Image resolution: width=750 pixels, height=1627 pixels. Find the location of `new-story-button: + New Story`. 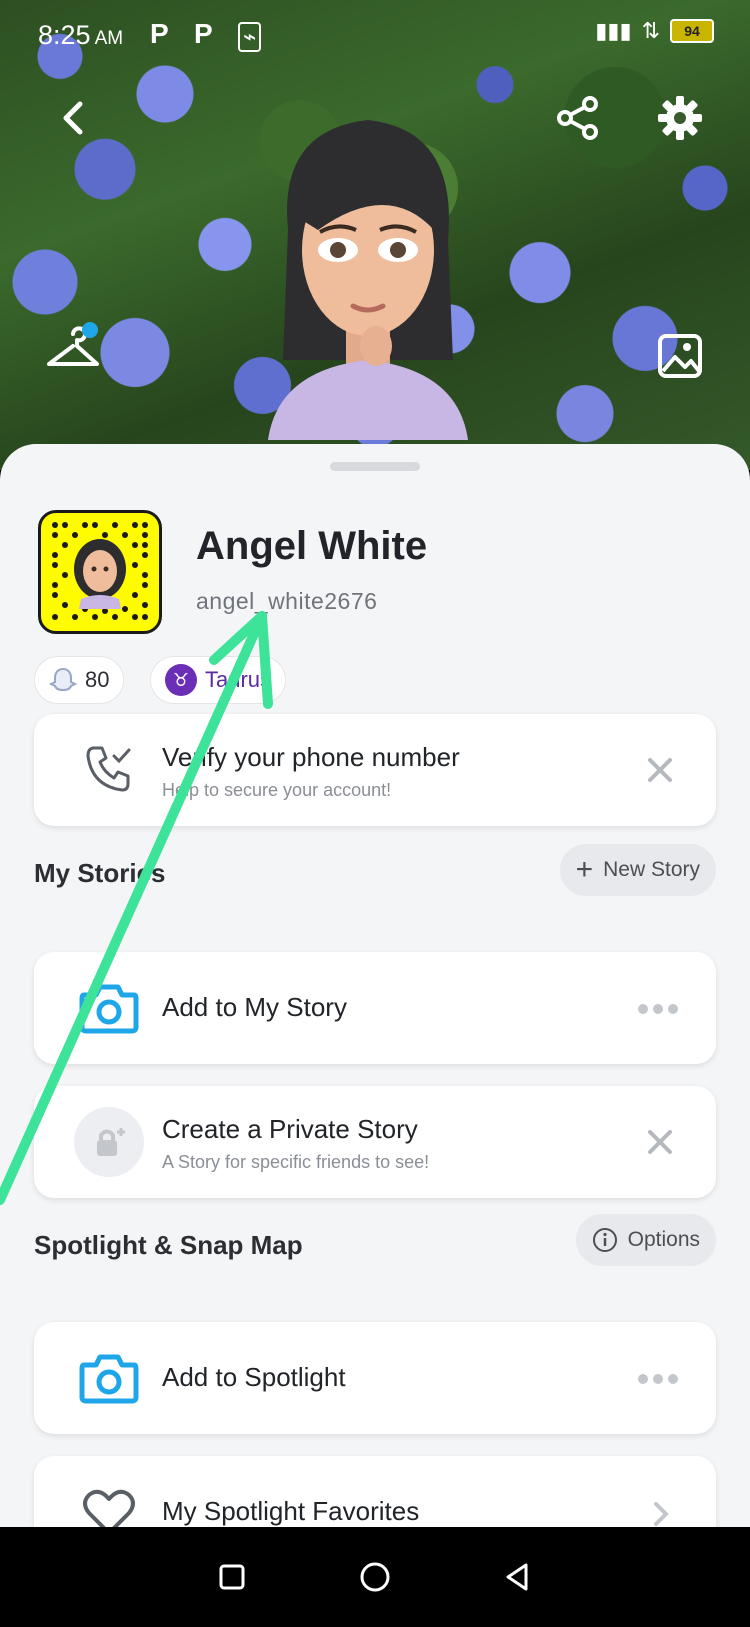

new-story-button: + New Story is located at coordinates (637, 870).